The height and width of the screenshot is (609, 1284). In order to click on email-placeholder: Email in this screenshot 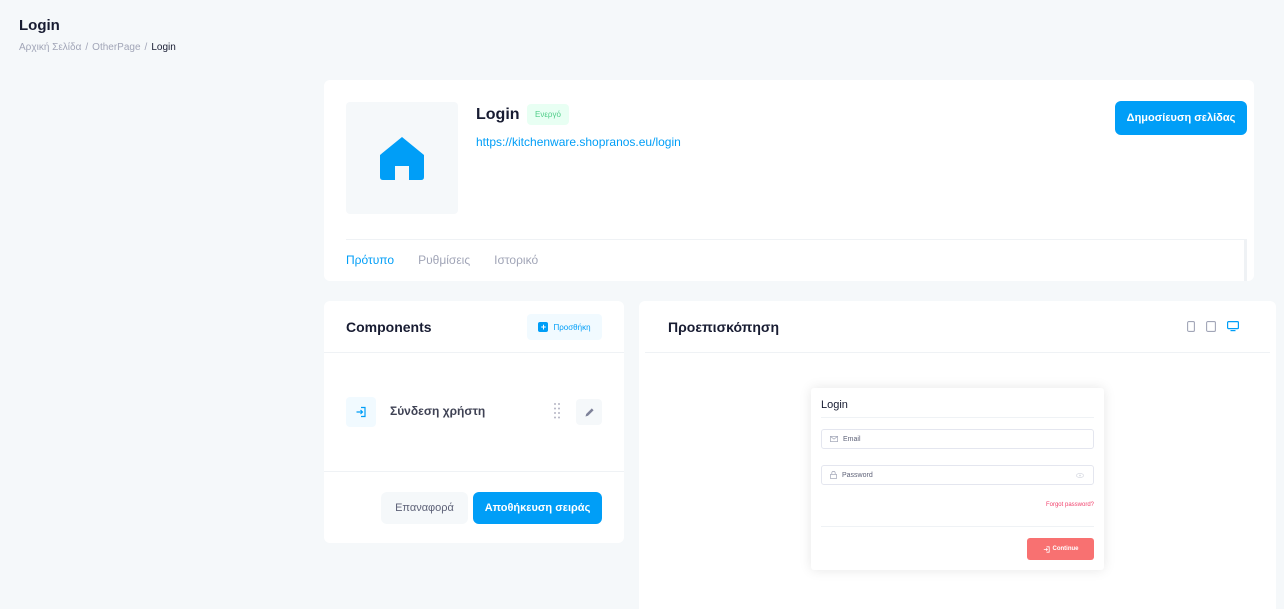, I will do `click(852, 439)`.